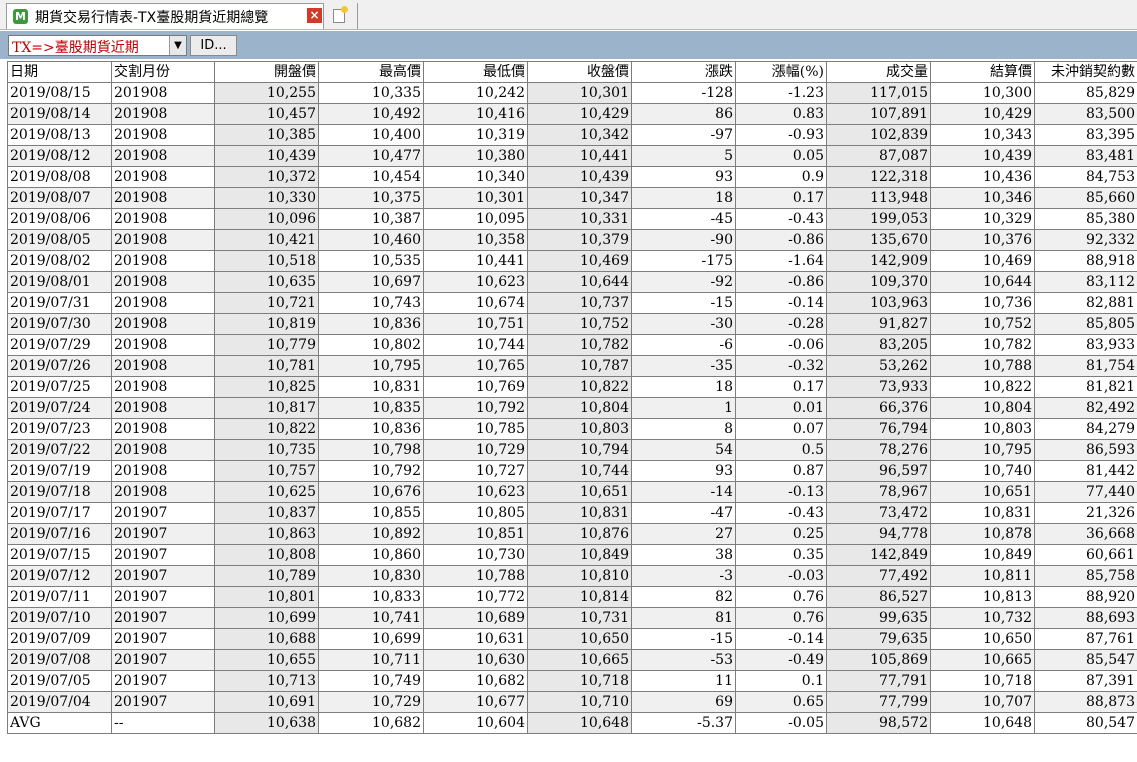  What do you see at coordinates (982, 72) in the screenshot?
I see `column-header-settlement: 結算價` at bounding box center [982, 72].